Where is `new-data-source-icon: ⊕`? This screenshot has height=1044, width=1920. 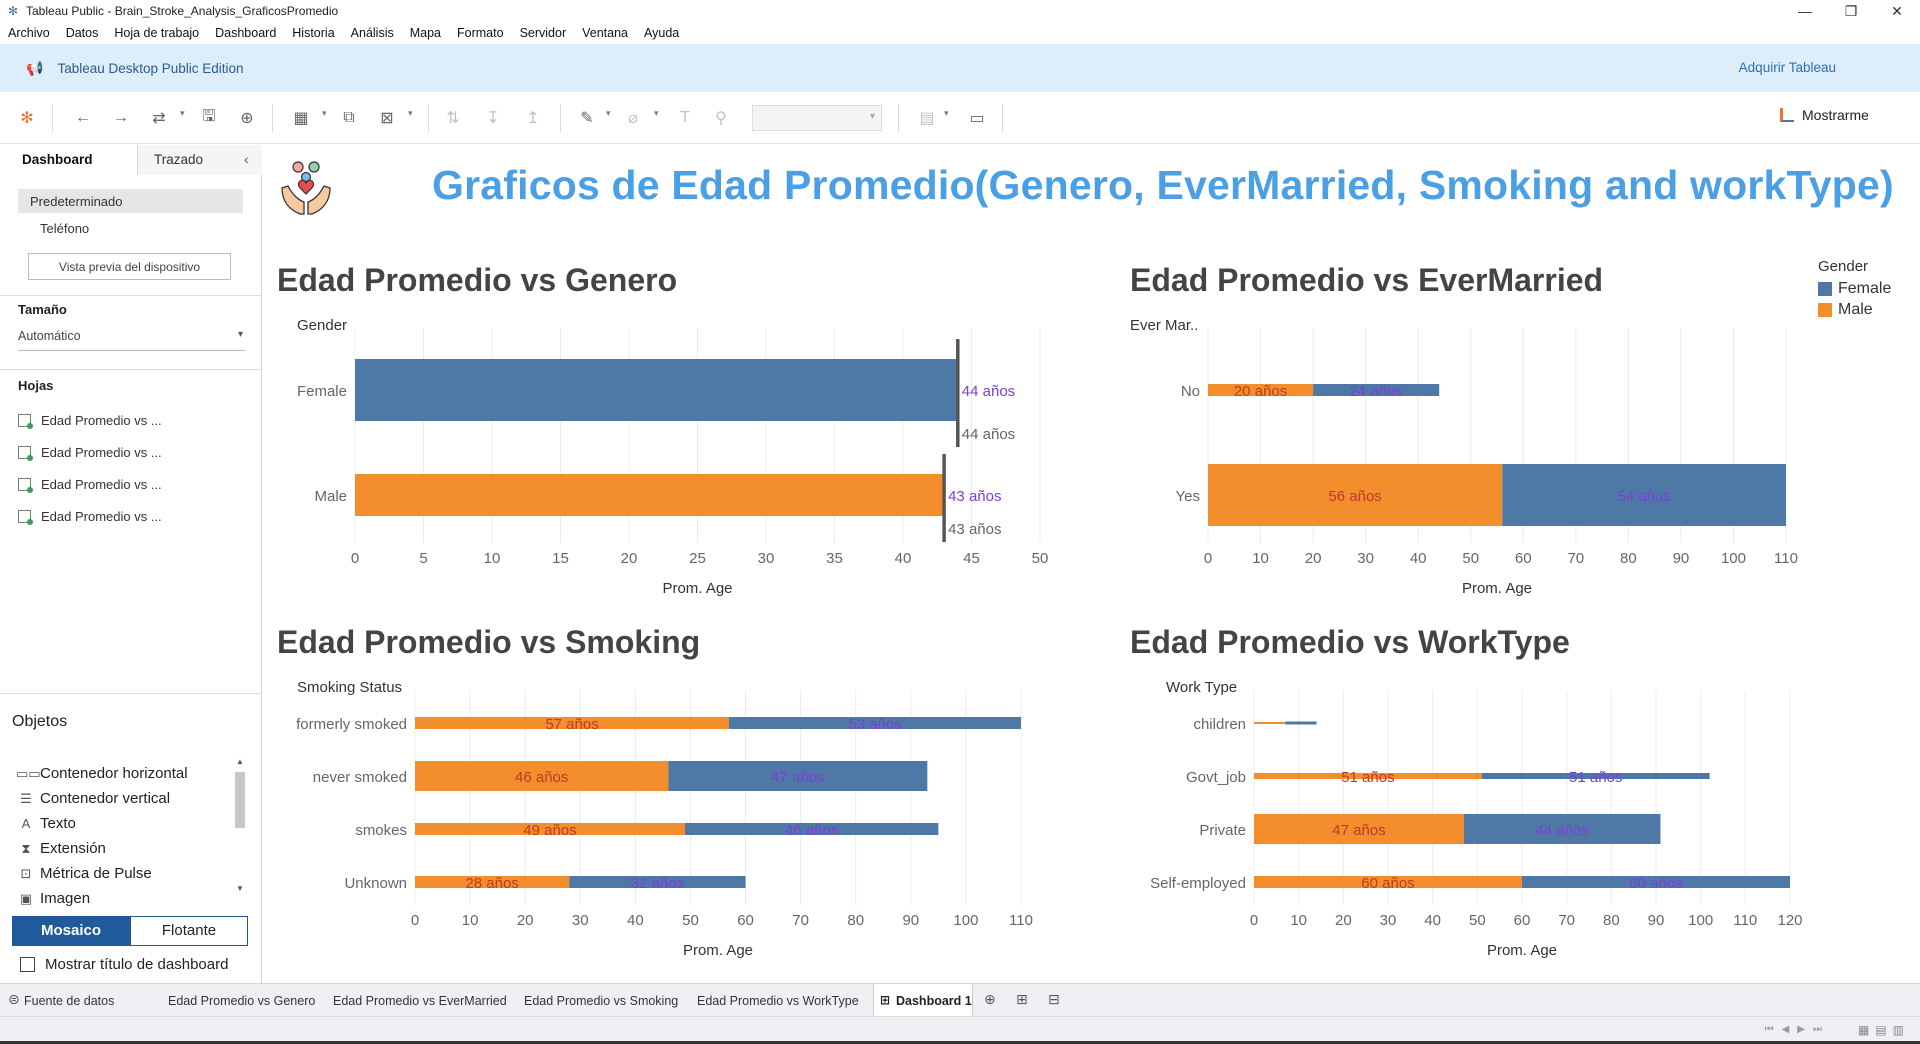
new-data-source-icon: ⊕ is located at coordinates (247, 118).